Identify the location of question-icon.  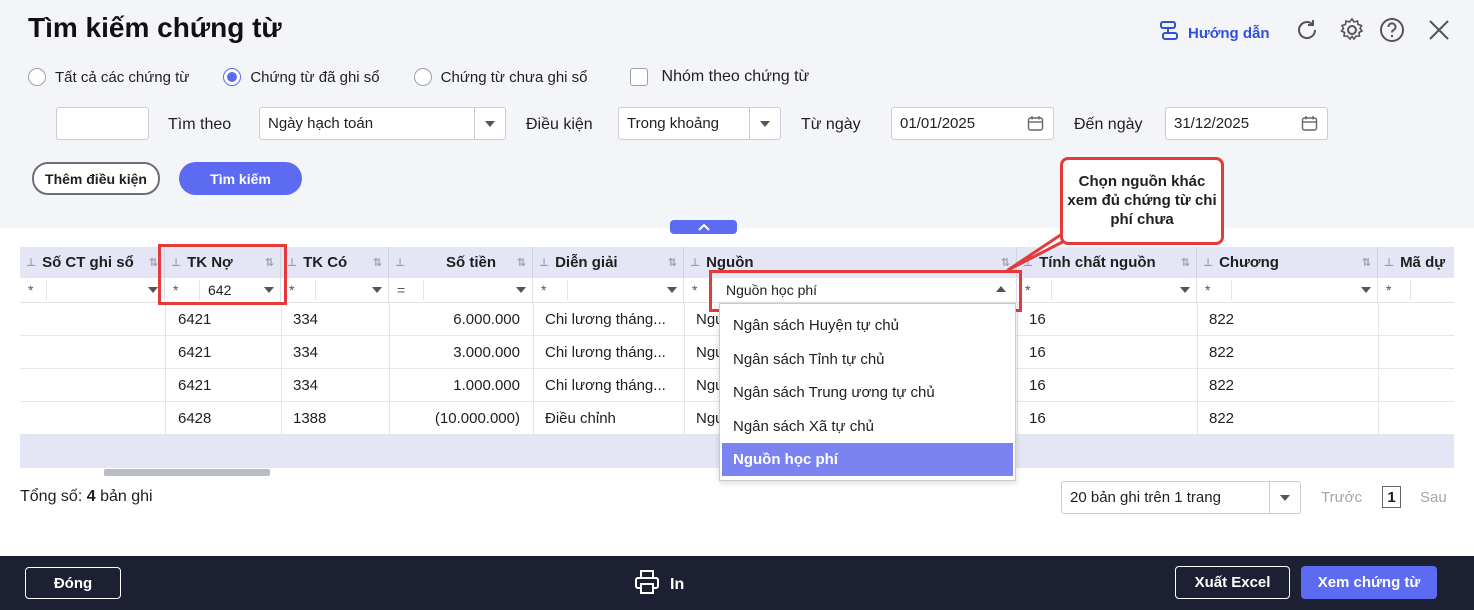
(1392, 30).